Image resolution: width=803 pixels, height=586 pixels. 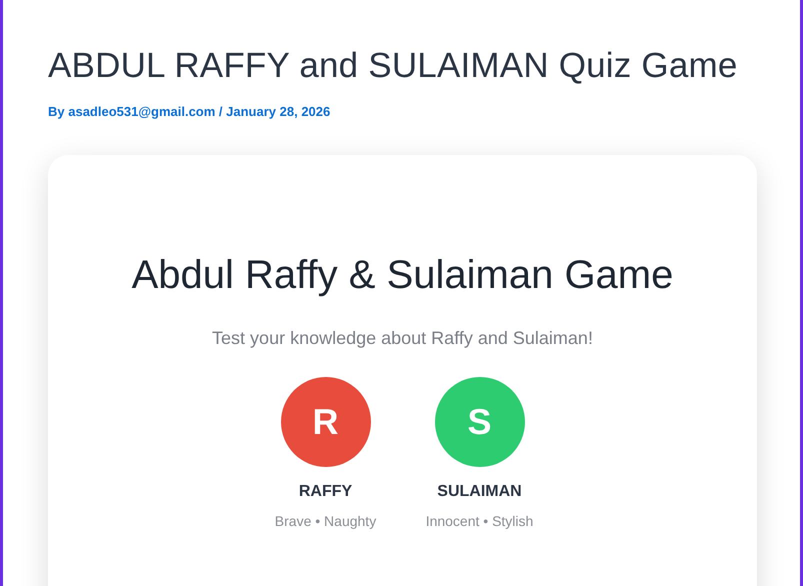 I want to click on game-subtitle: Test your knowledge about Raffy and Sulaiman!, so click(x=402, y=338).